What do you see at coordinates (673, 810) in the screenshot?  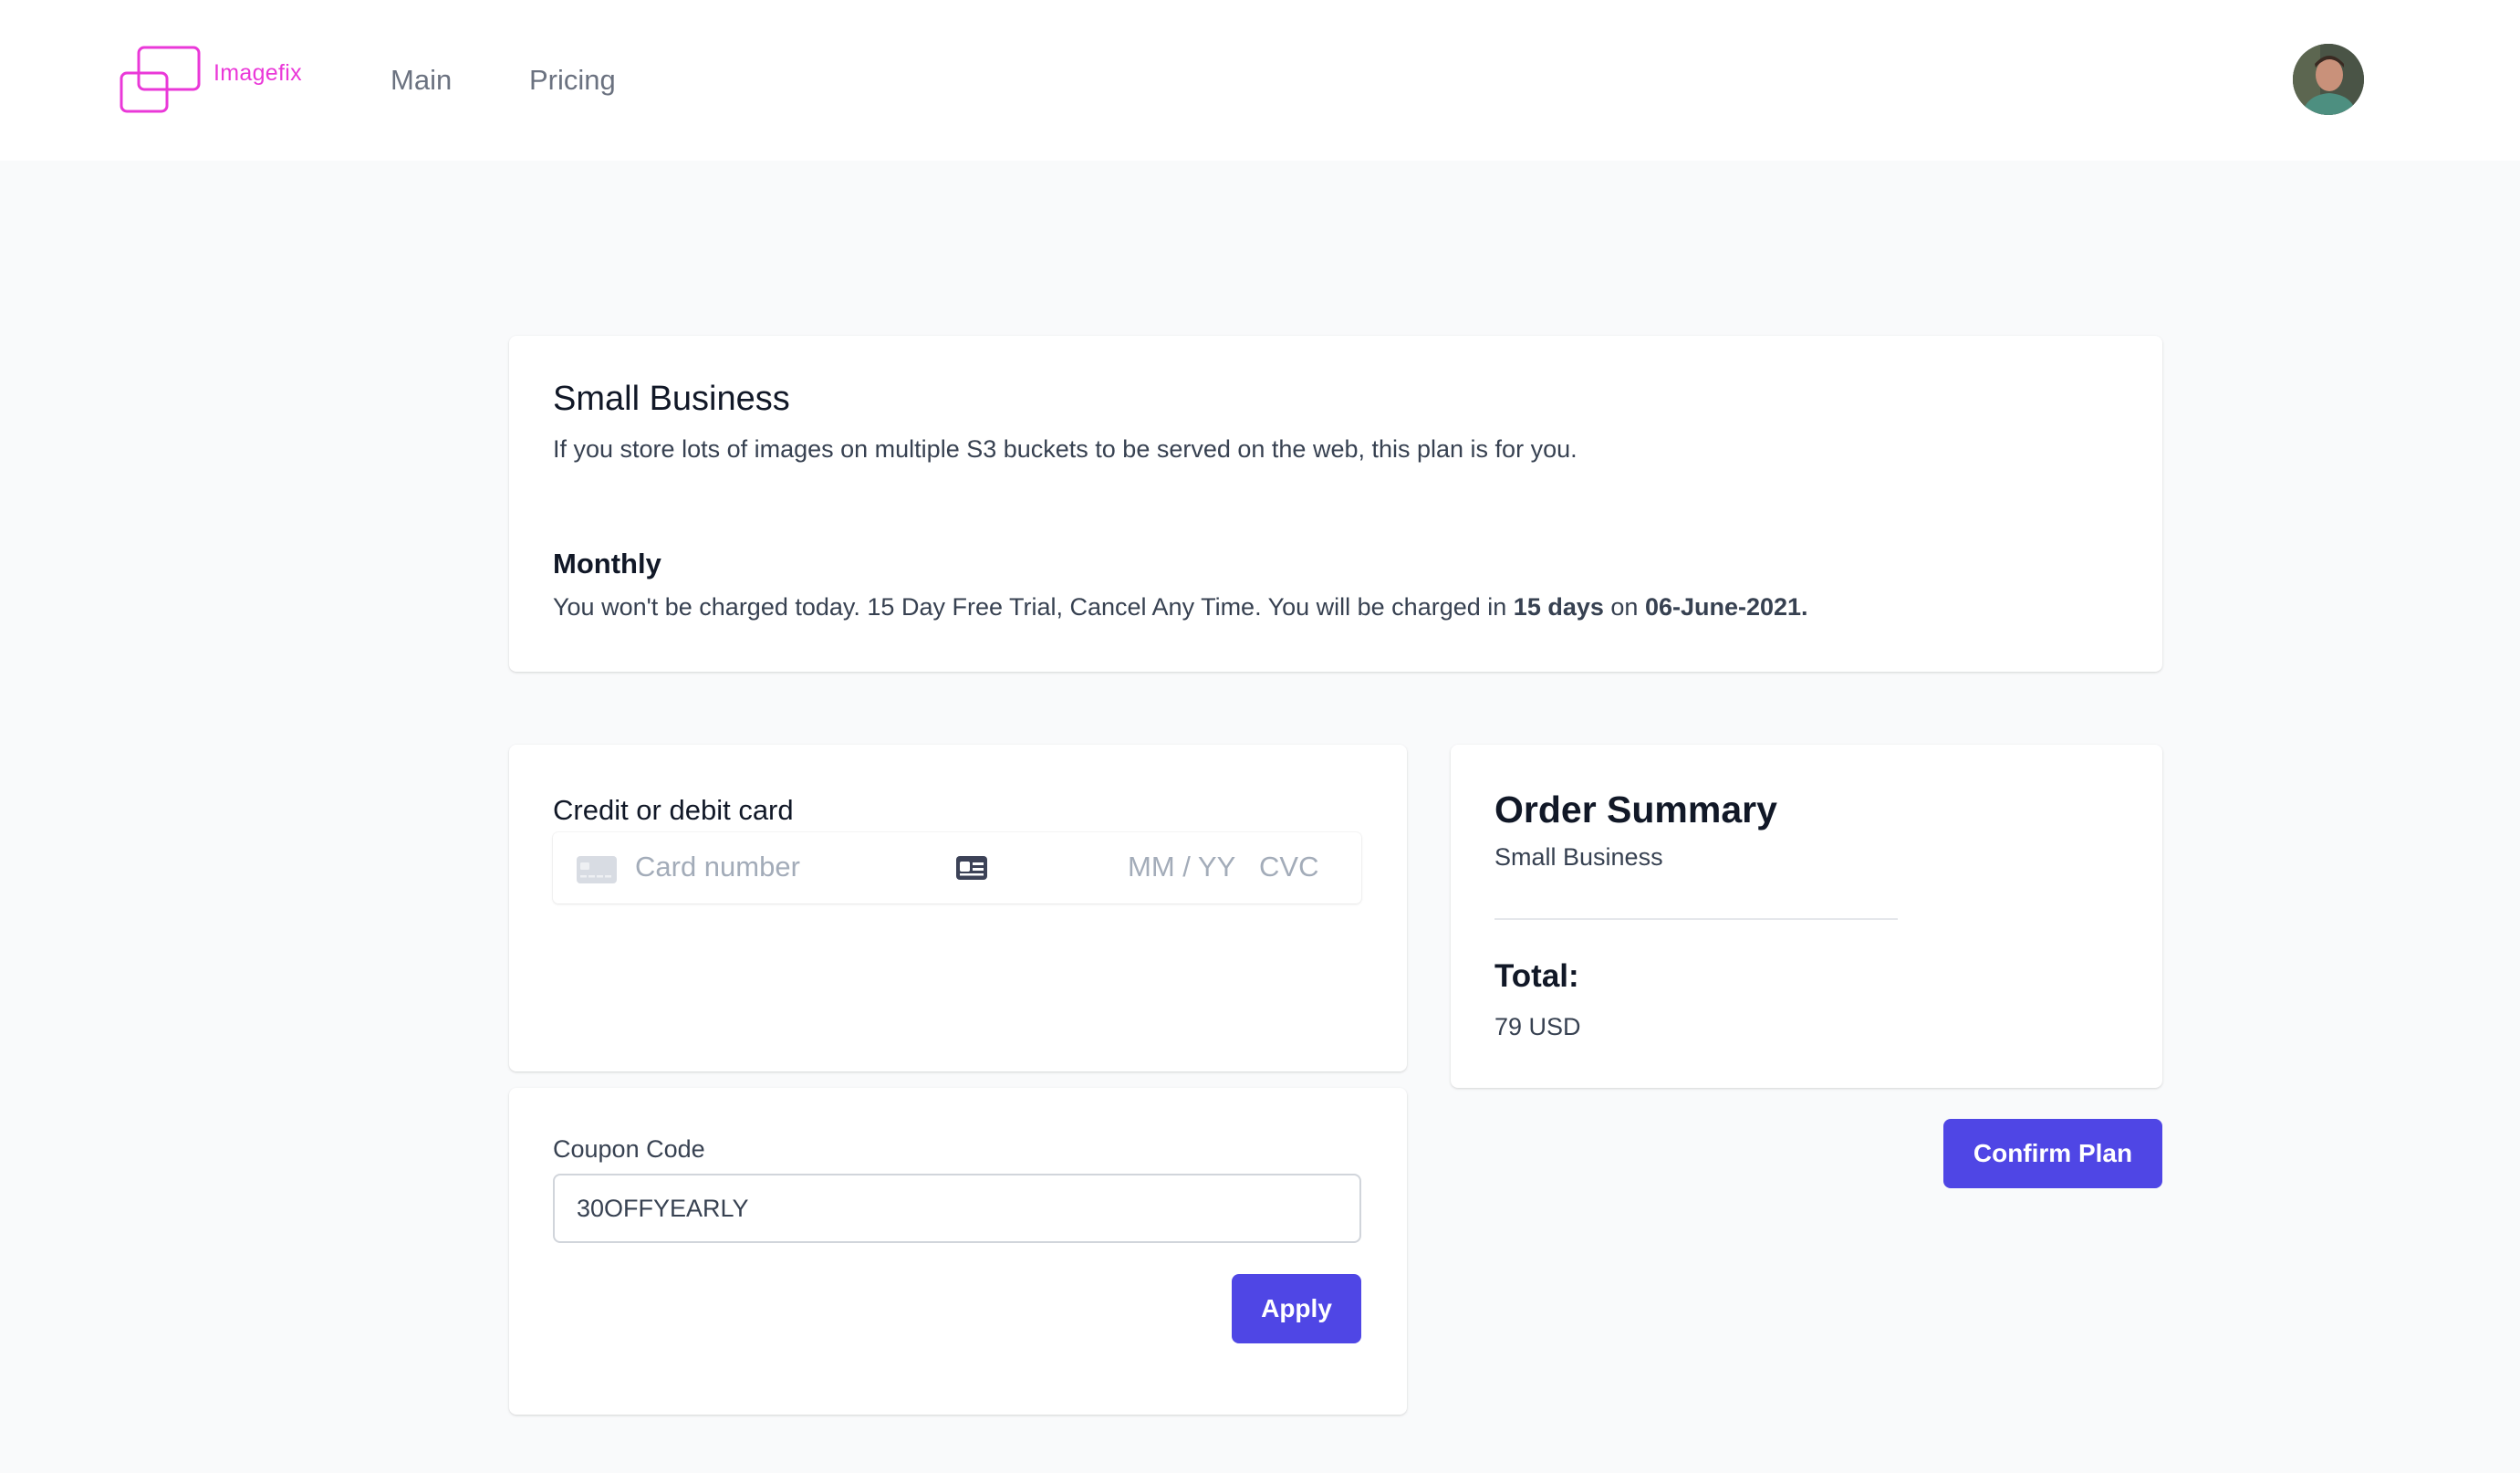 I see `card-field-label: Credit or debit card` at bounding box center [673, 810].